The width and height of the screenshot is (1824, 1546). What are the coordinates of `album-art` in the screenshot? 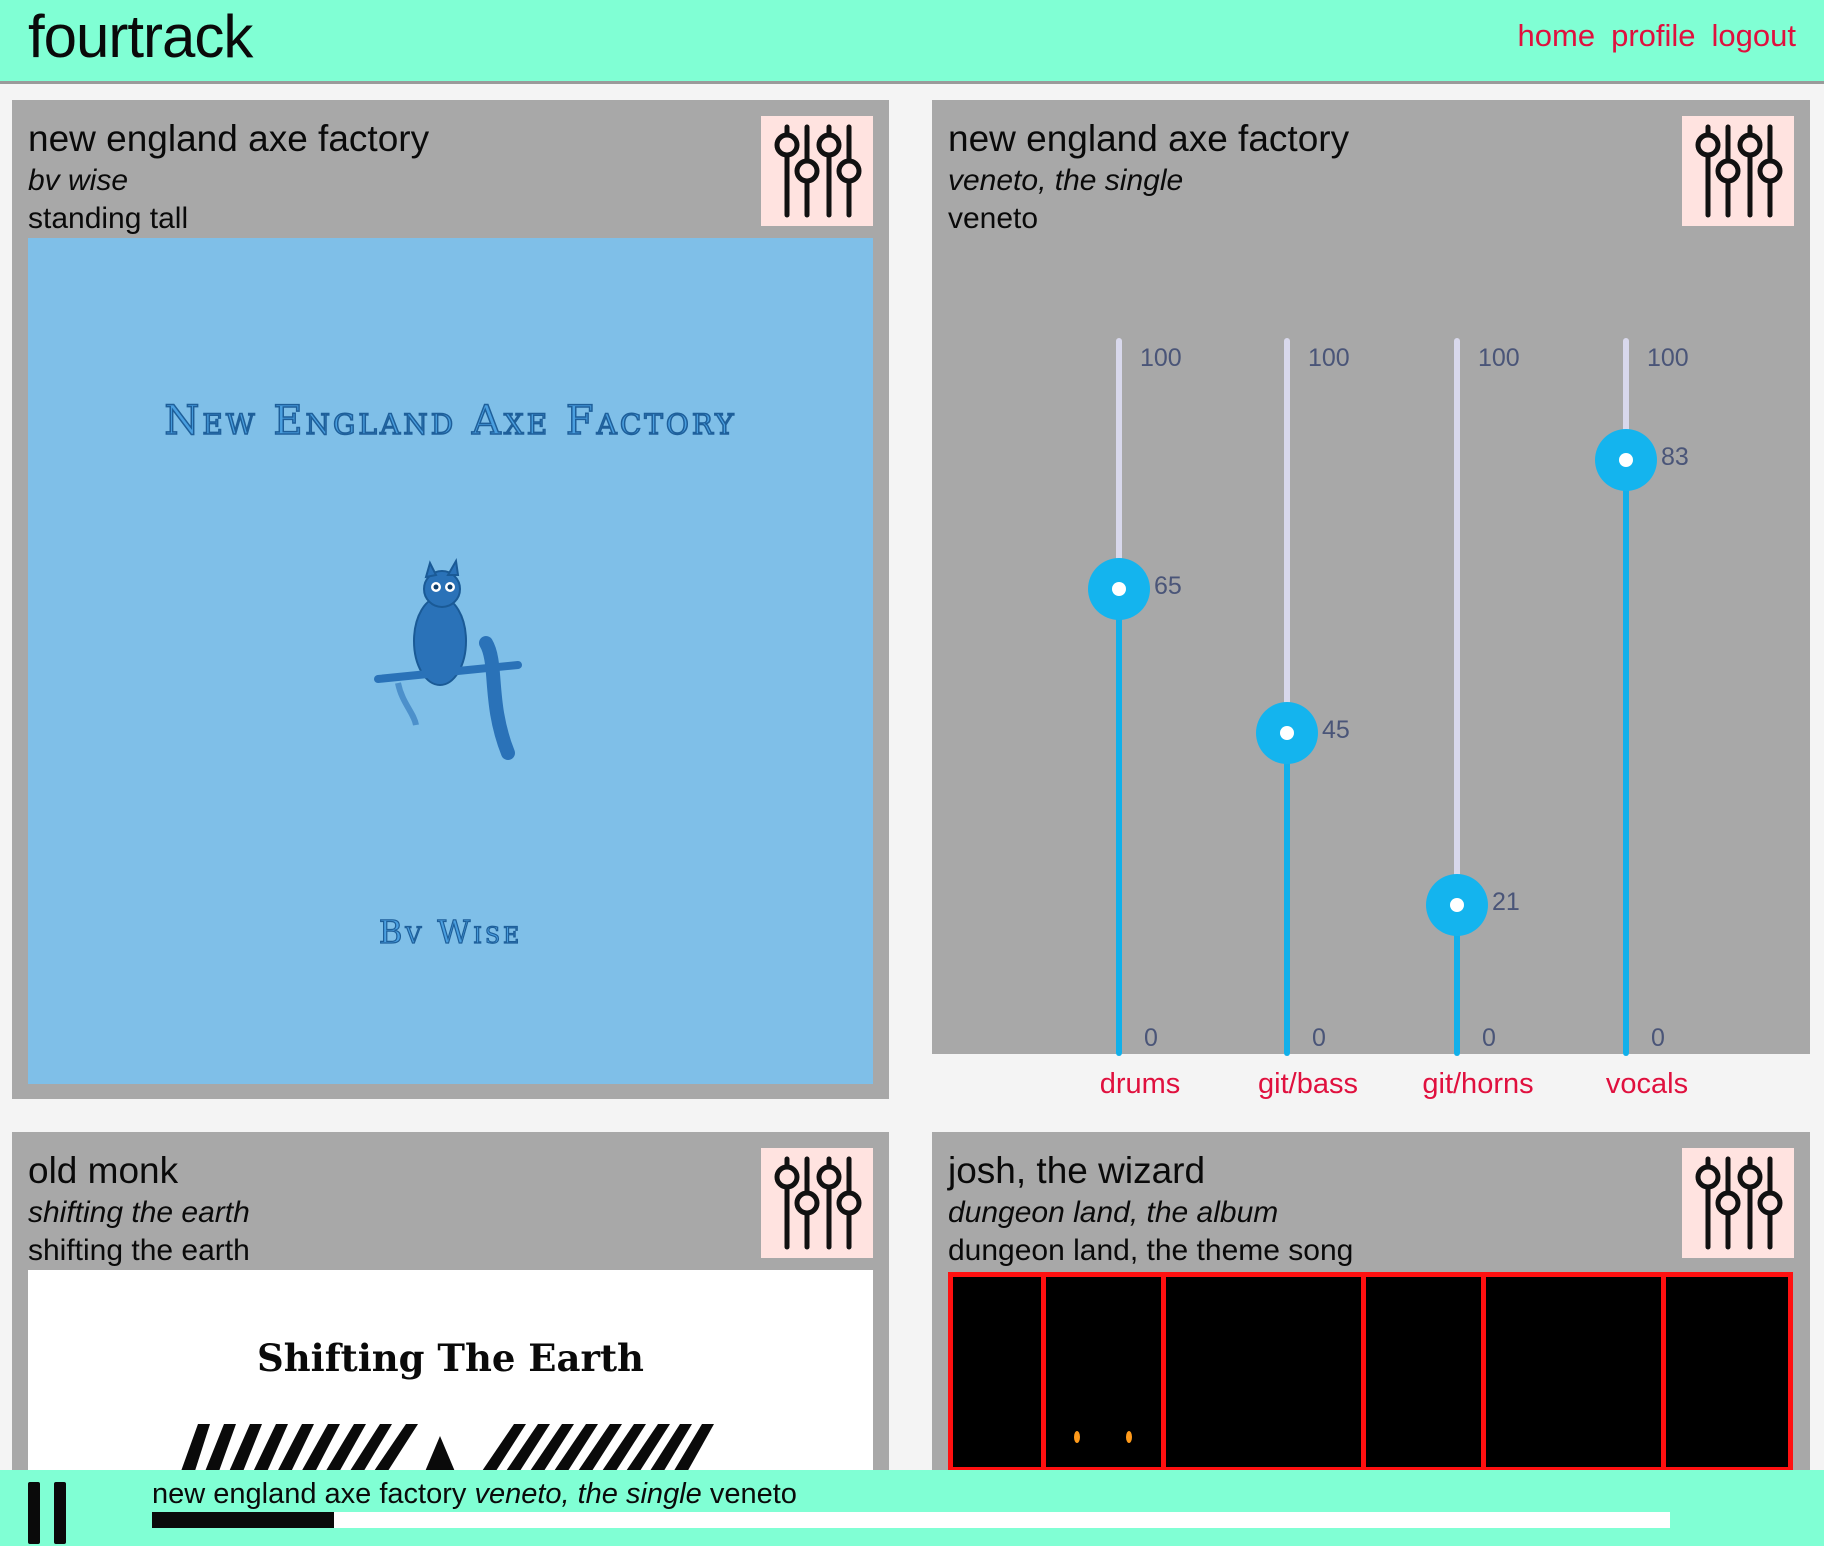 It's located at (1370, 1372).